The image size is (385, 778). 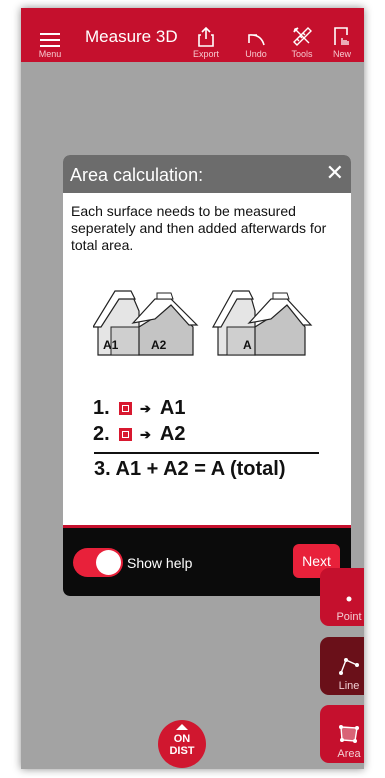 I want to click on dialog-header: Area calculation: ✕, so click(x=207, y=174).